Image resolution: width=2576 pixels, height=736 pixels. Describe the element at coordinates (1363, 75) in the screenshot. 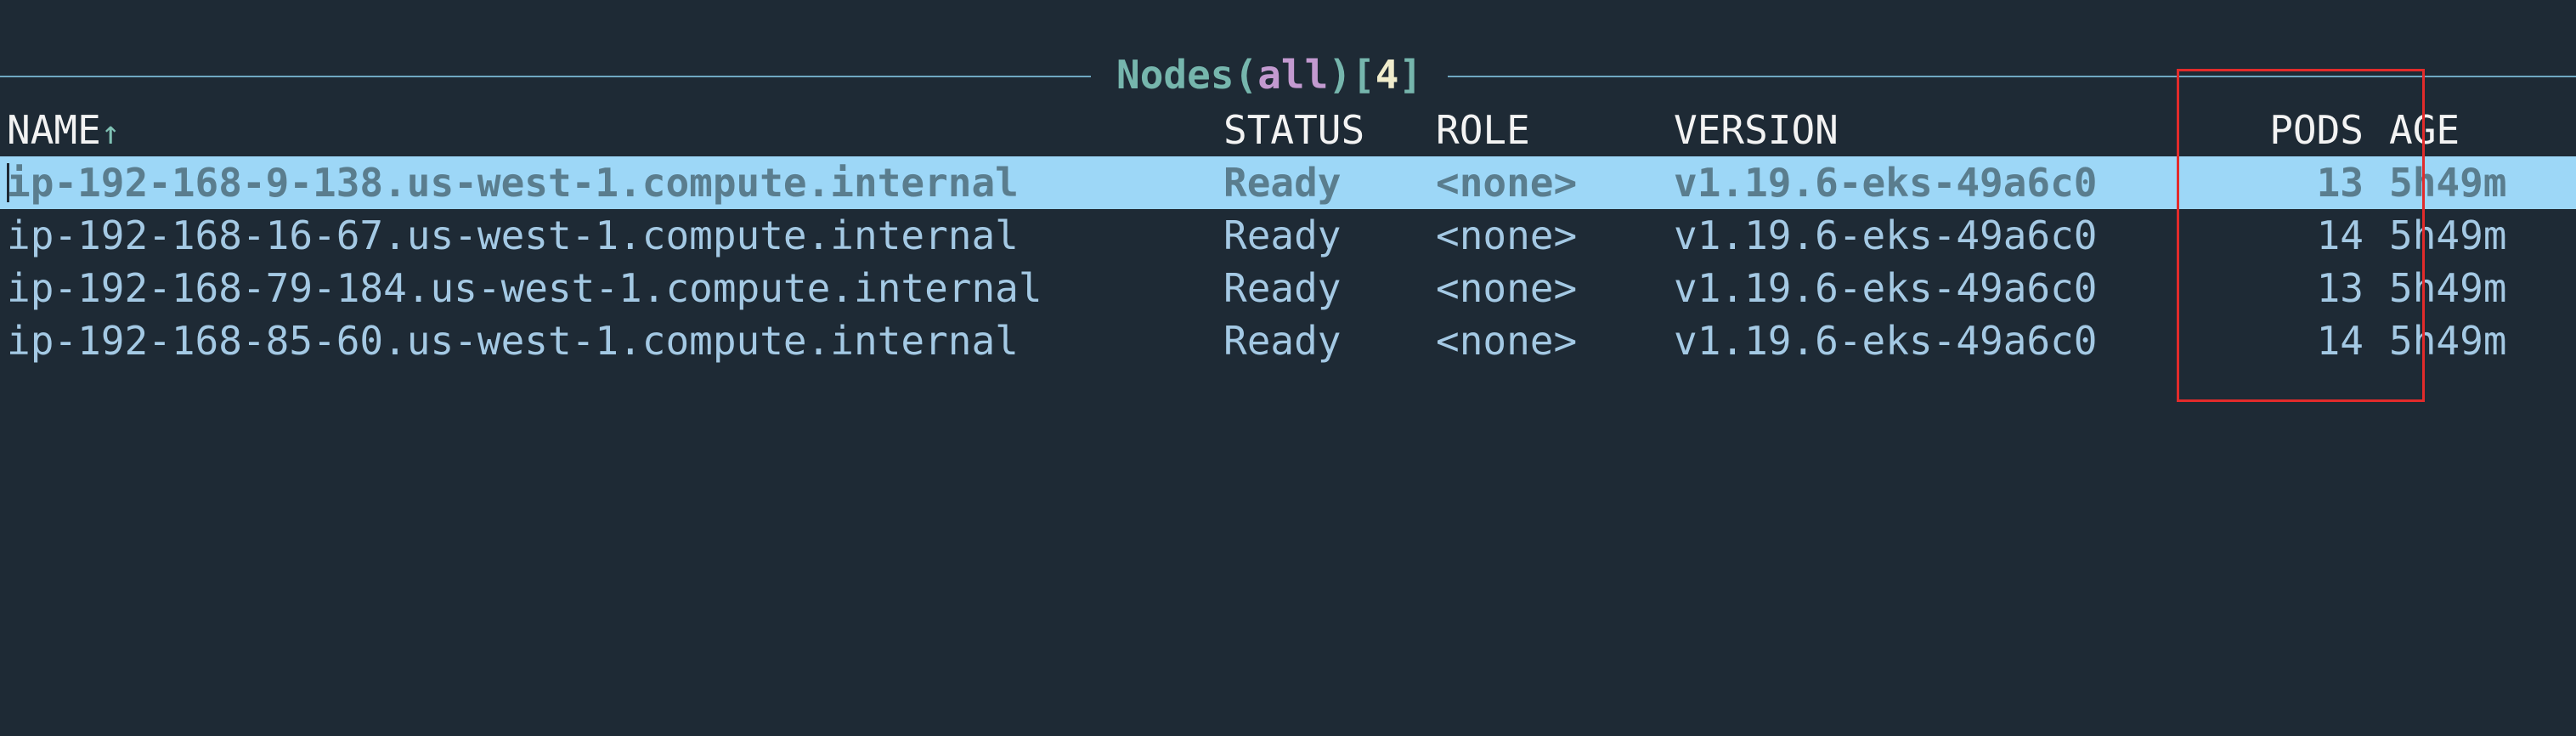

I see `title-bracket-open: [` at that location.